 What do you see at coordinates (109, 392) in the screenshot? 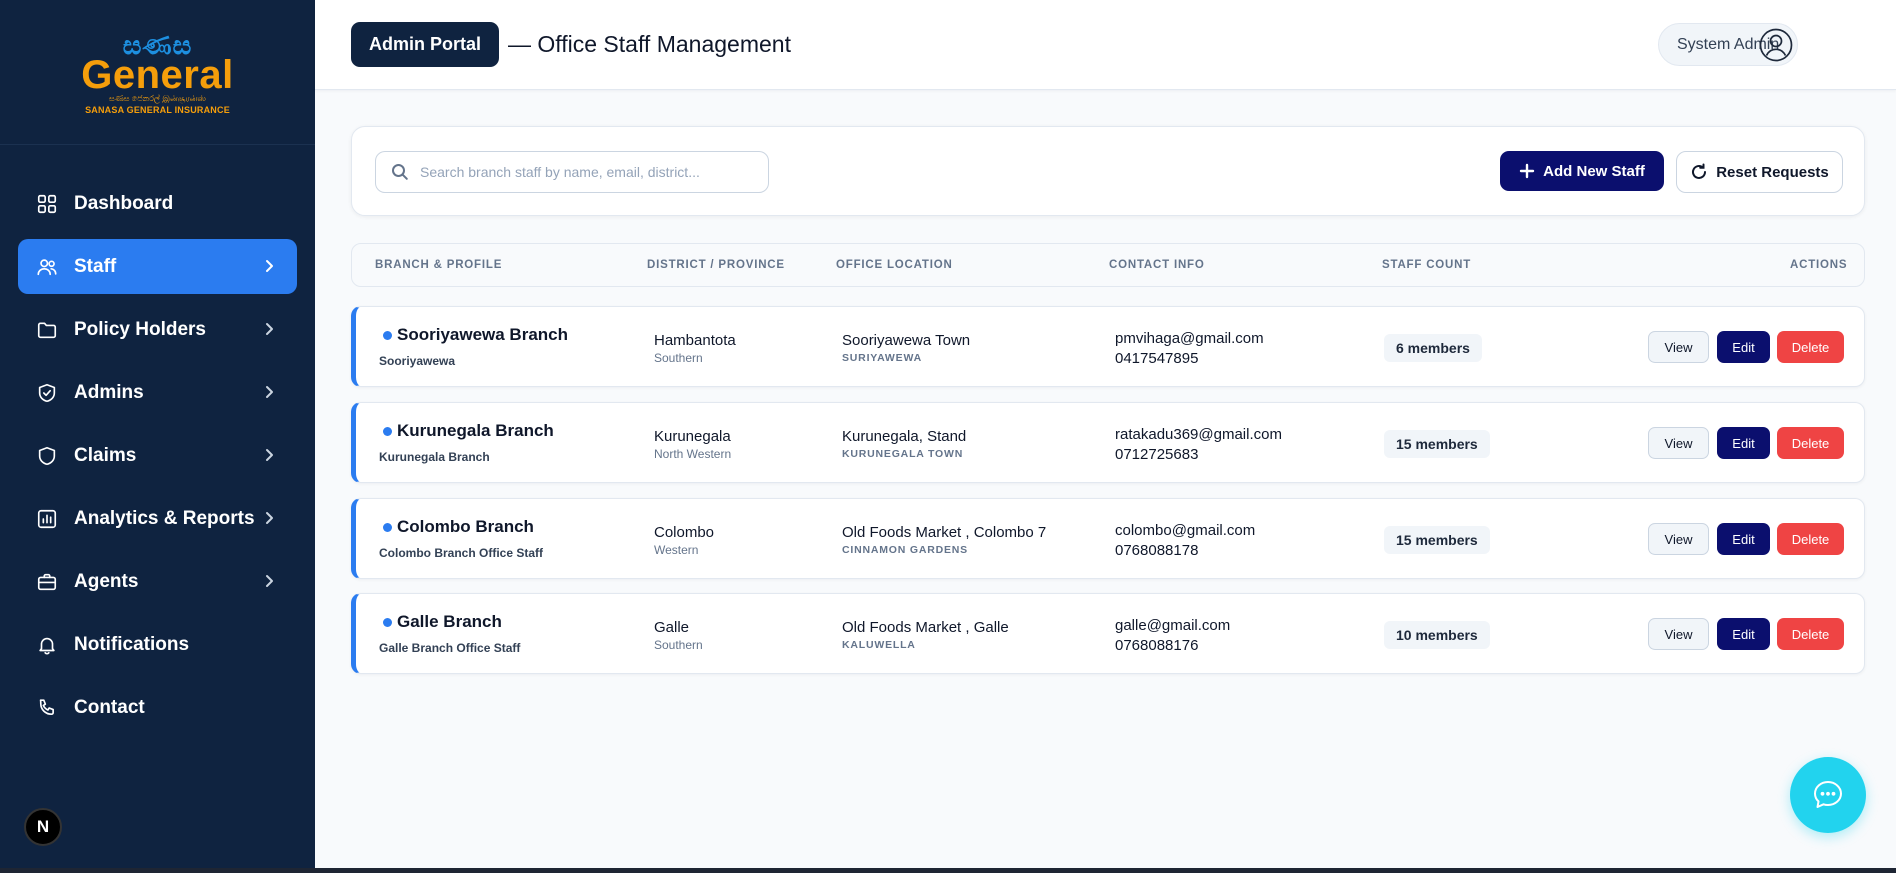
I see `sidebar-item-label: Admins` at bounding box center [109, 392].